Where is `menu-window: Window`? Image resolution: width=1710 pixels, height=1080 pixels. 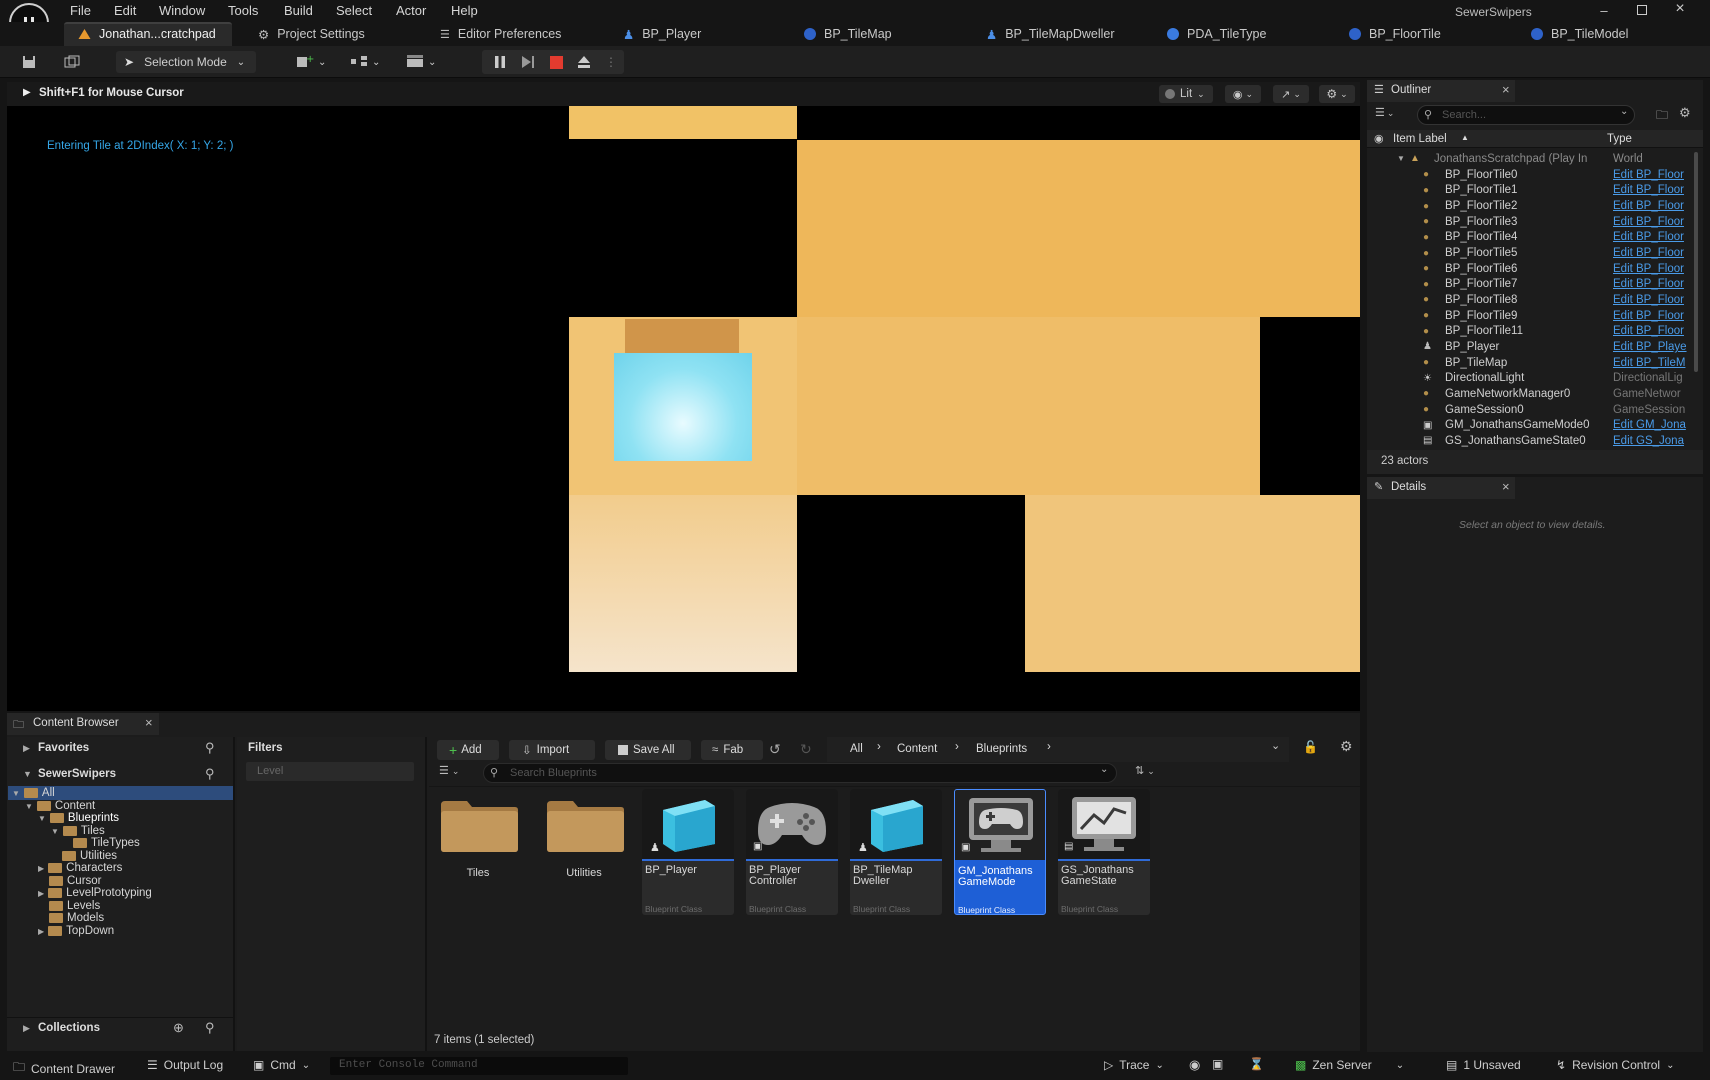 menu-window: Window is located at coordinates (182, 10).